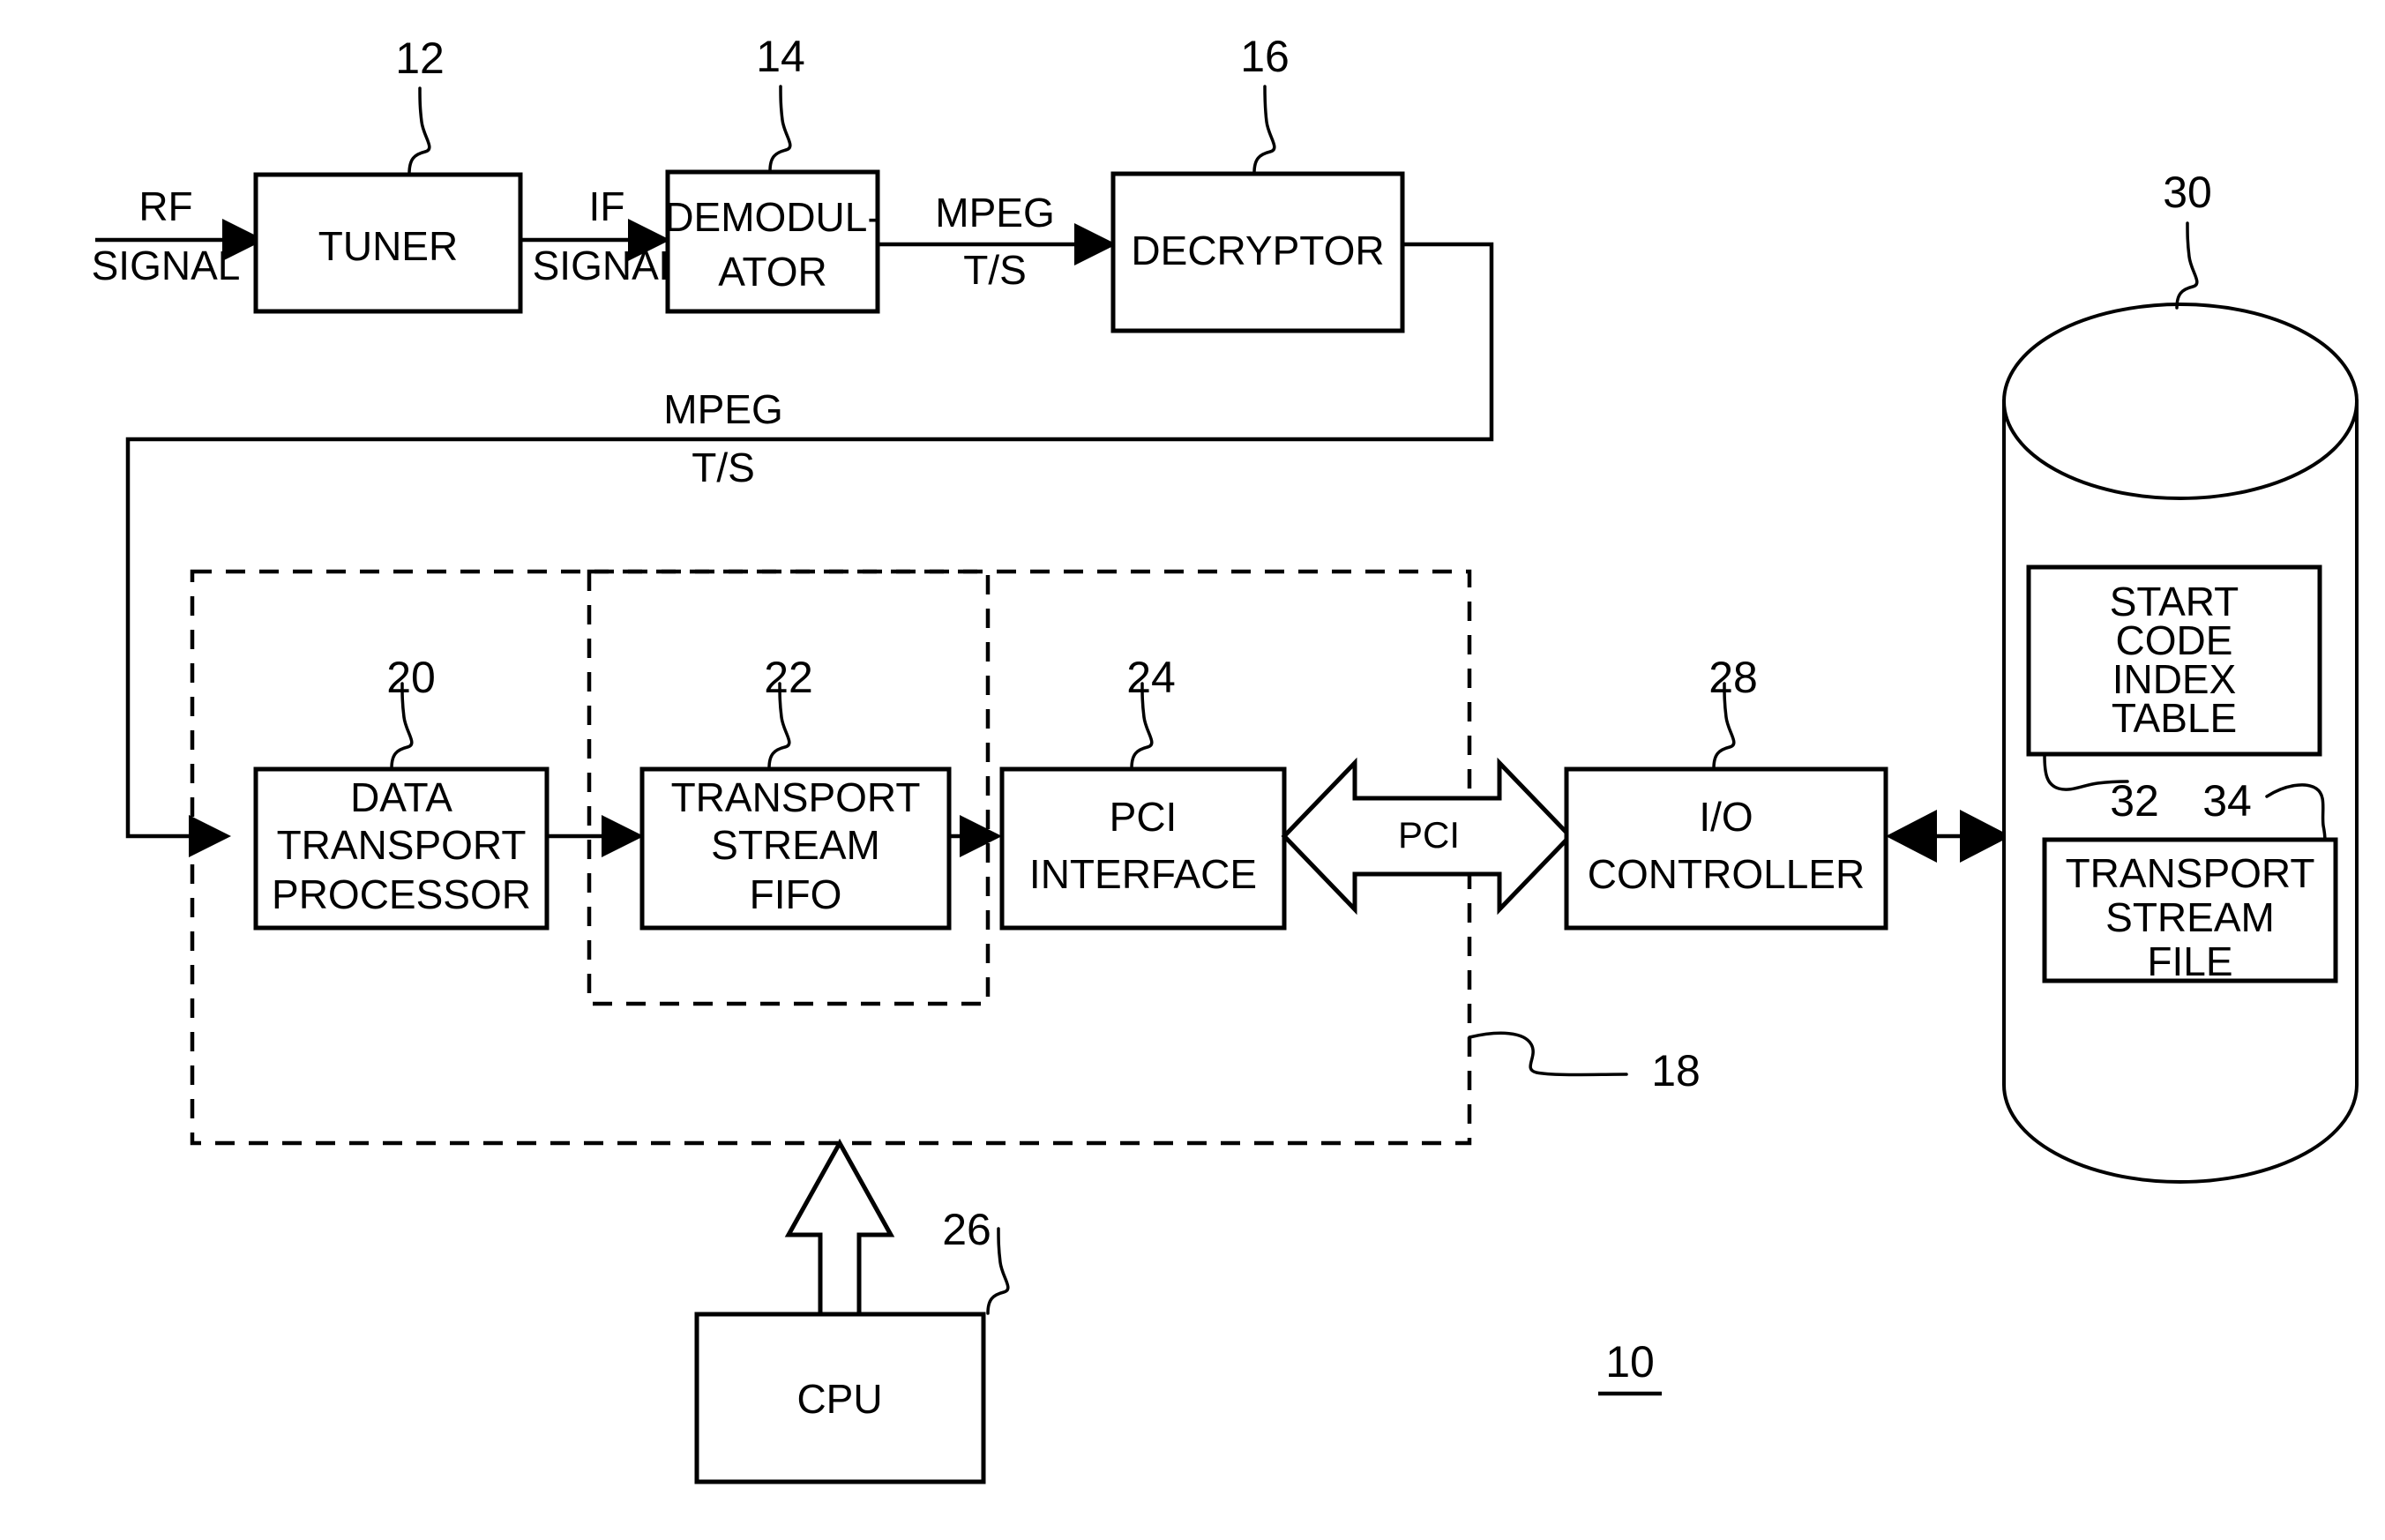  Describe the element at coordinates (1548, 1054) in the screenshot. I see `decoder-subsystem-ref-leader` at that location.